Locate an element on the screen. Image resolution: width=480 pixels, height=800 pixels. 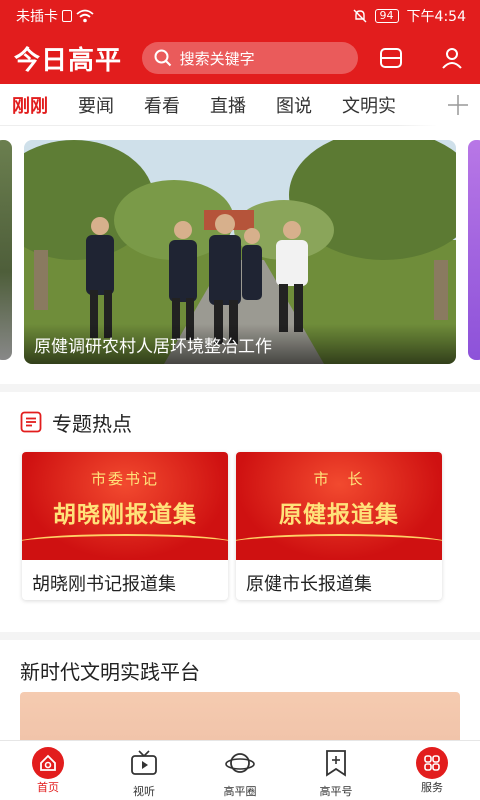
topics-title: 专题热点 is located at coordinates (92, 423).